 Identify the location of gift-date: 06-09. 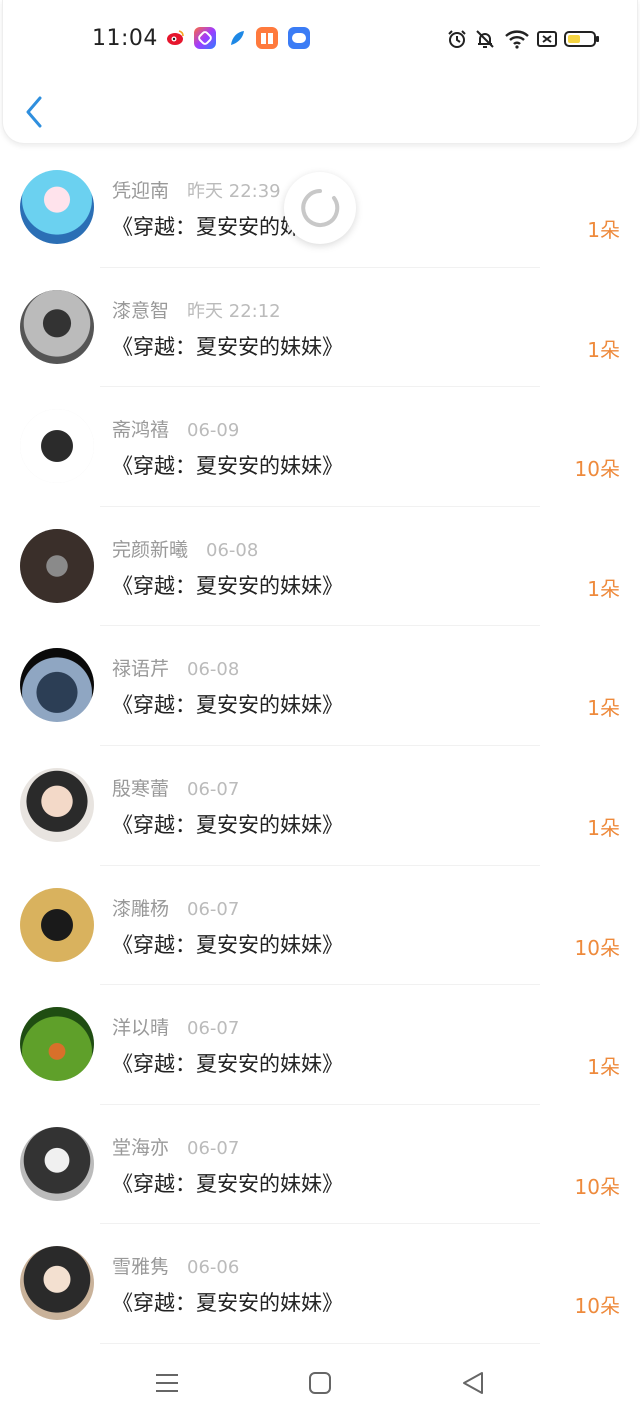
(213, 431).